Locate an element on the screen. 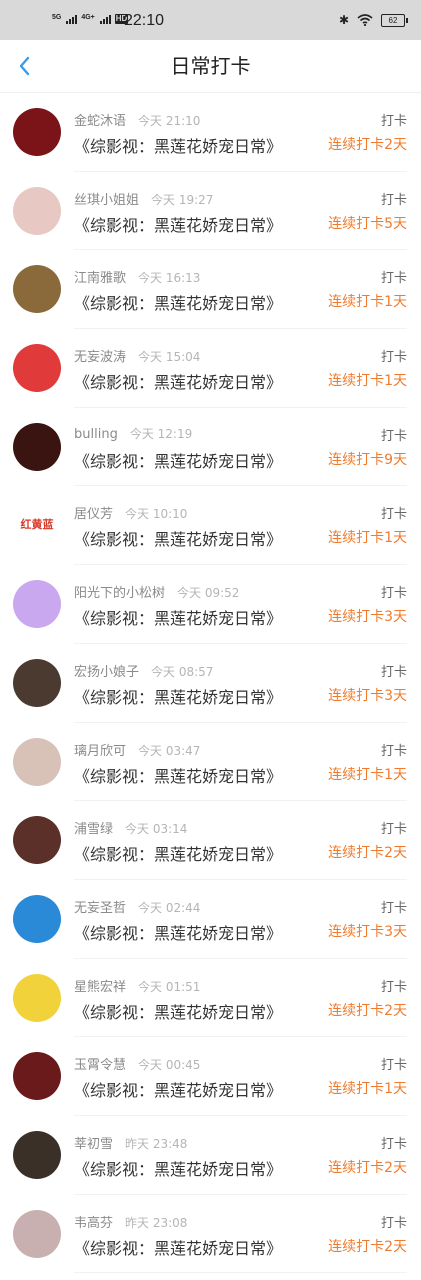 This screenshot has height=1280, width=421. list-item: bulling 今天 12:19 《综影视：黑莲花娇宠日常》 打卡 连续打卡9天 is located at coordinates (210, 447).